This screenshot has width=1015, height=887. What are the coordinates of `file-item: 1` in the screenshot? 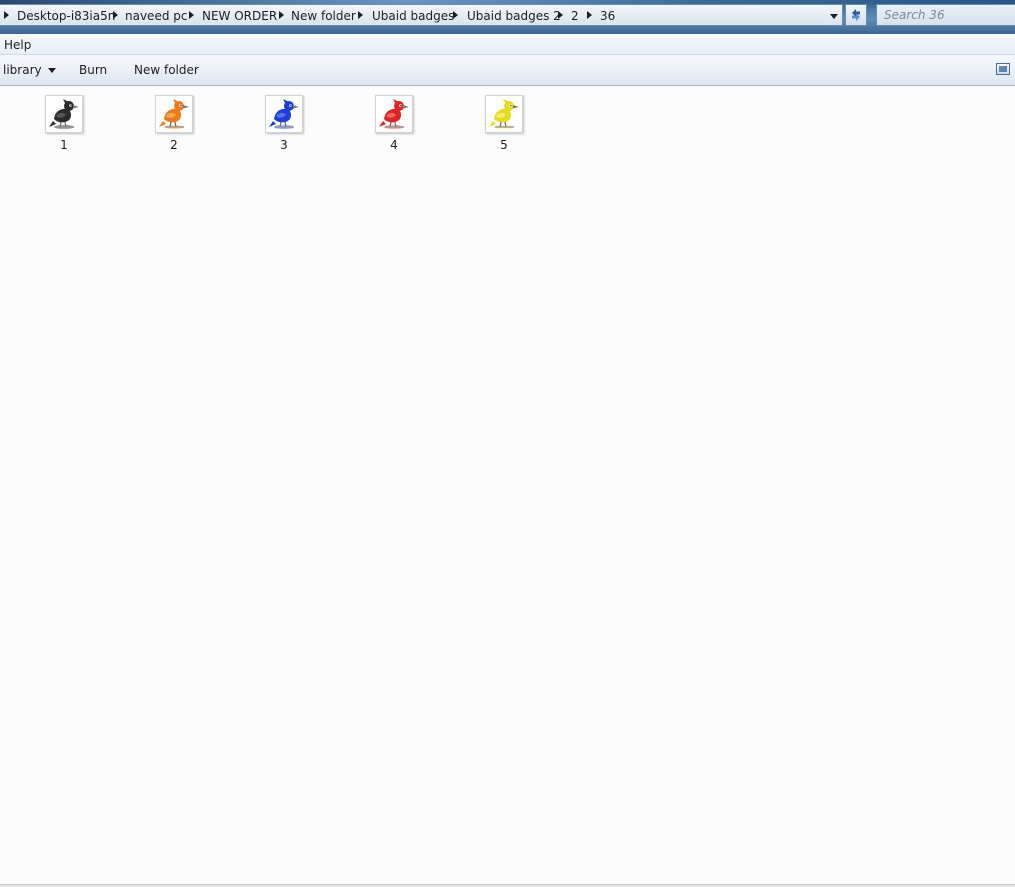 It's located at (64, 124).